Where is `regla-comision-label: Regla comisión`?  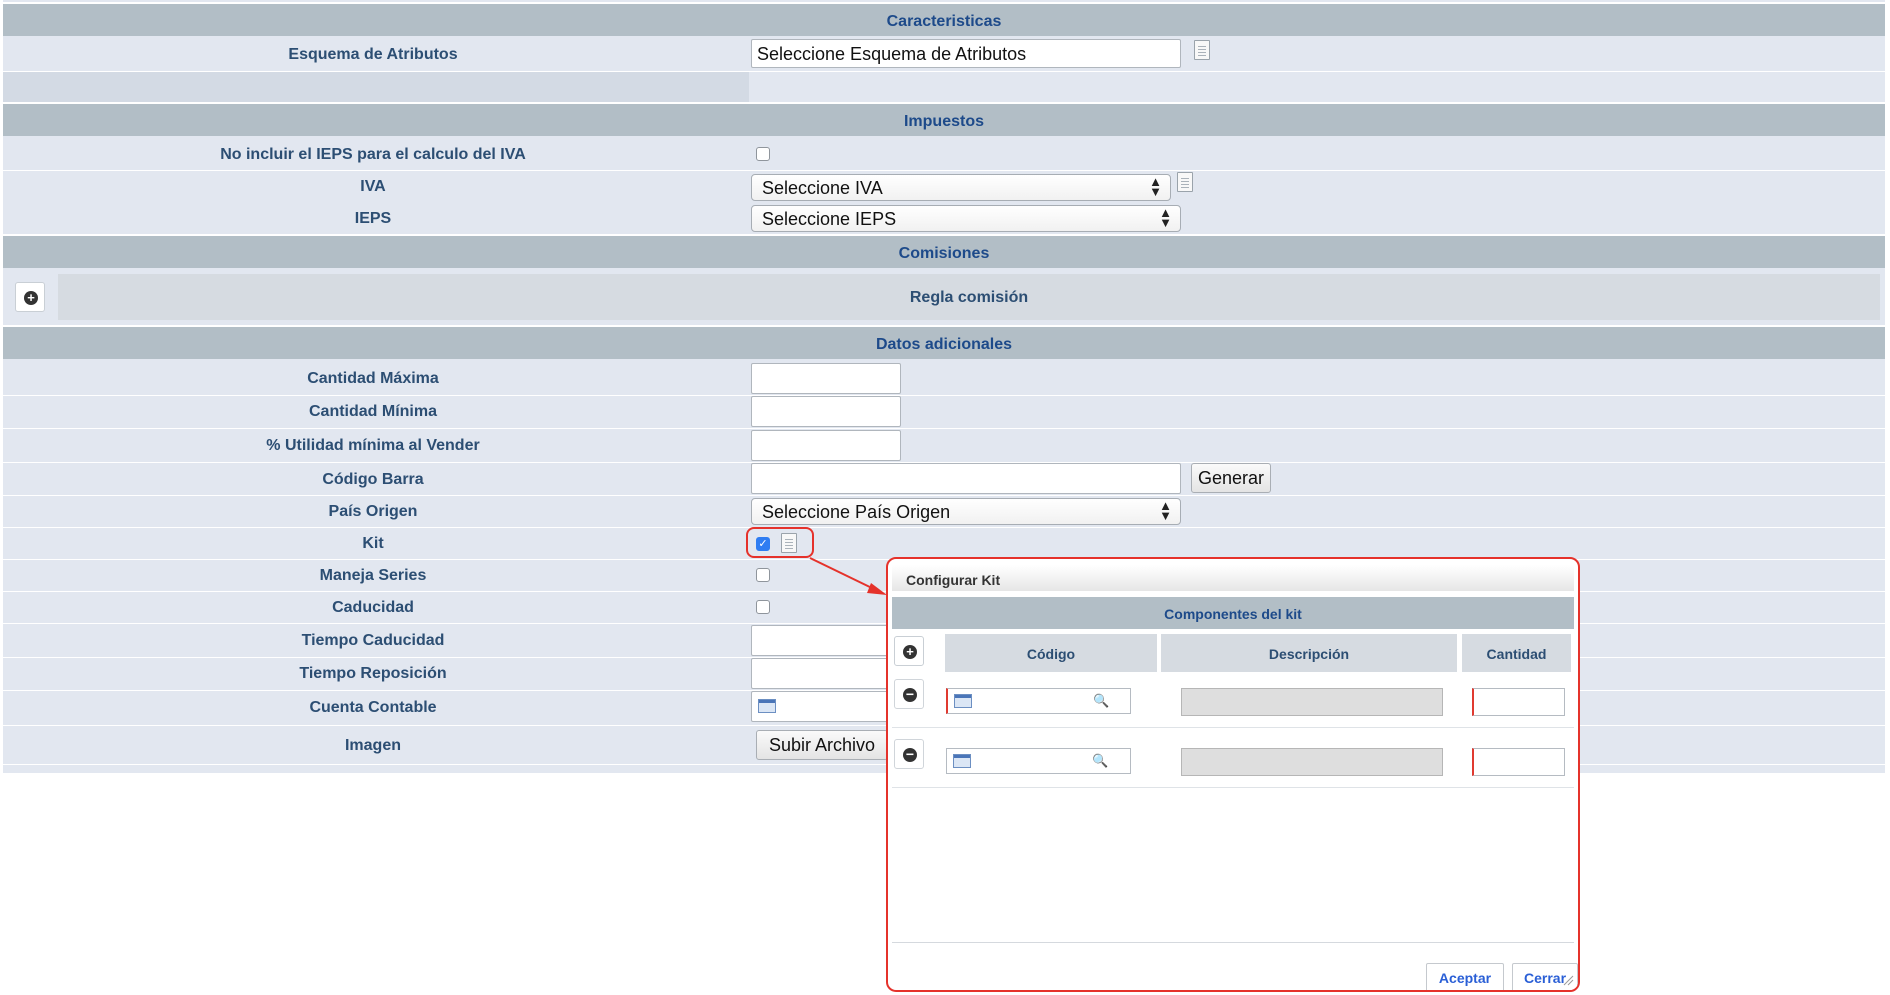
regla-comision-label: Regla comisión is located at coordinates (969, 297).